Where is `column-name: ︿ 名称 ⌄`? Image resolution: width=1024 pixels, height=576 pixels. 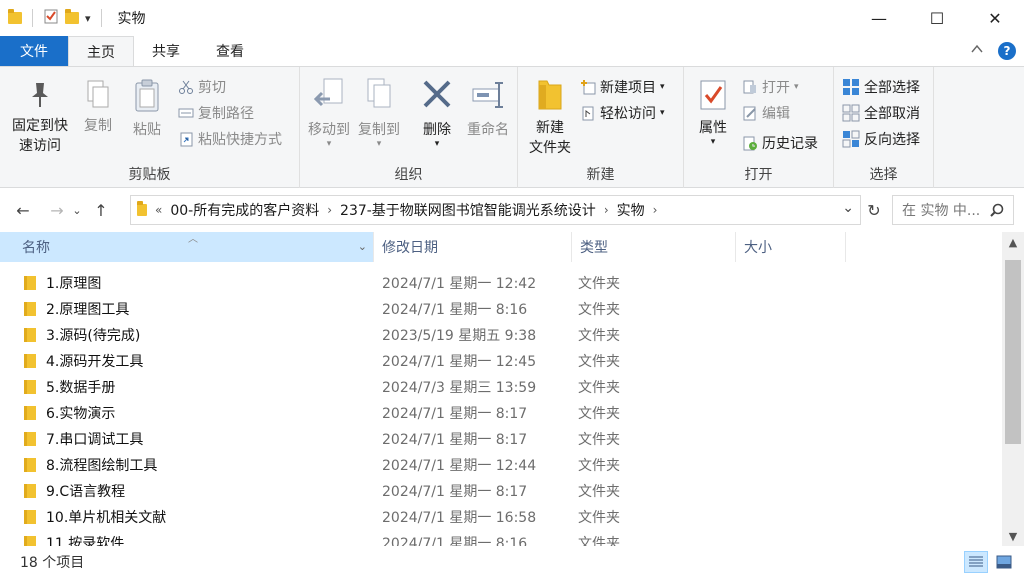
column-name: ︿ 名称 ⌄ is located at coordinates (187, 247).